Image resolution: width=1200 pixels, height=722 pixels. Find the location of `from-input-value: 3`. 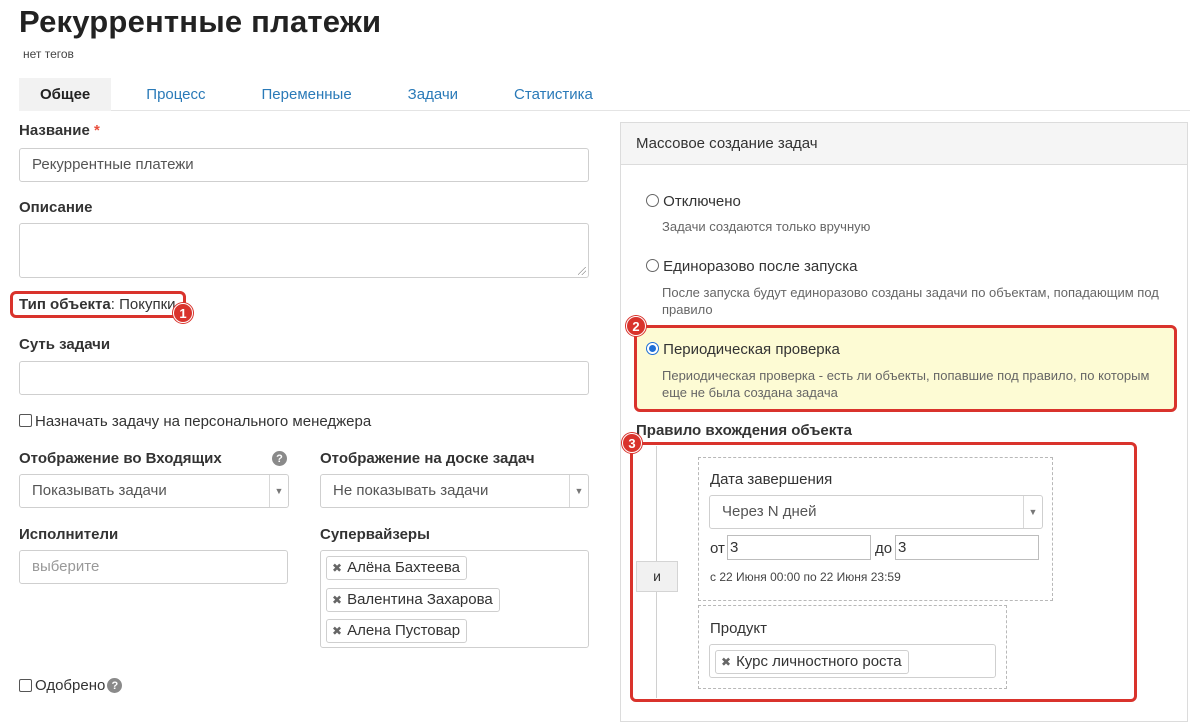

from-input-value: 3 is located at coordinates (734, 547).